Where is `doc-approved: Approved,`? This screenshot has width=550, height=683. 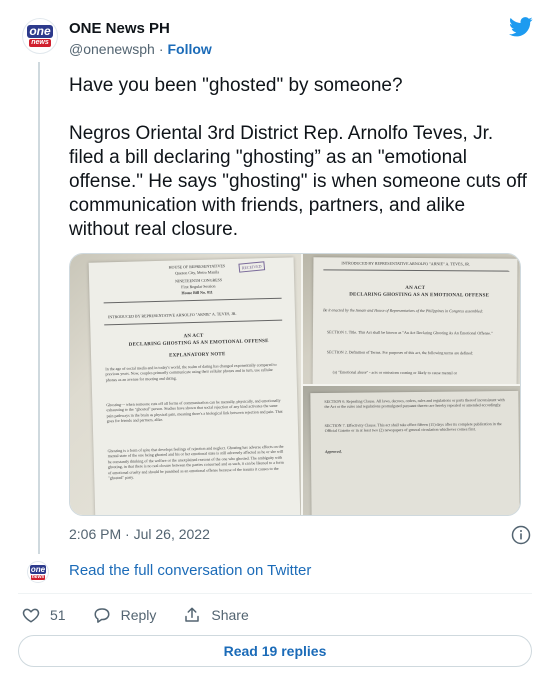 doc-approved: Approved, is located at coordinates (333, 451).